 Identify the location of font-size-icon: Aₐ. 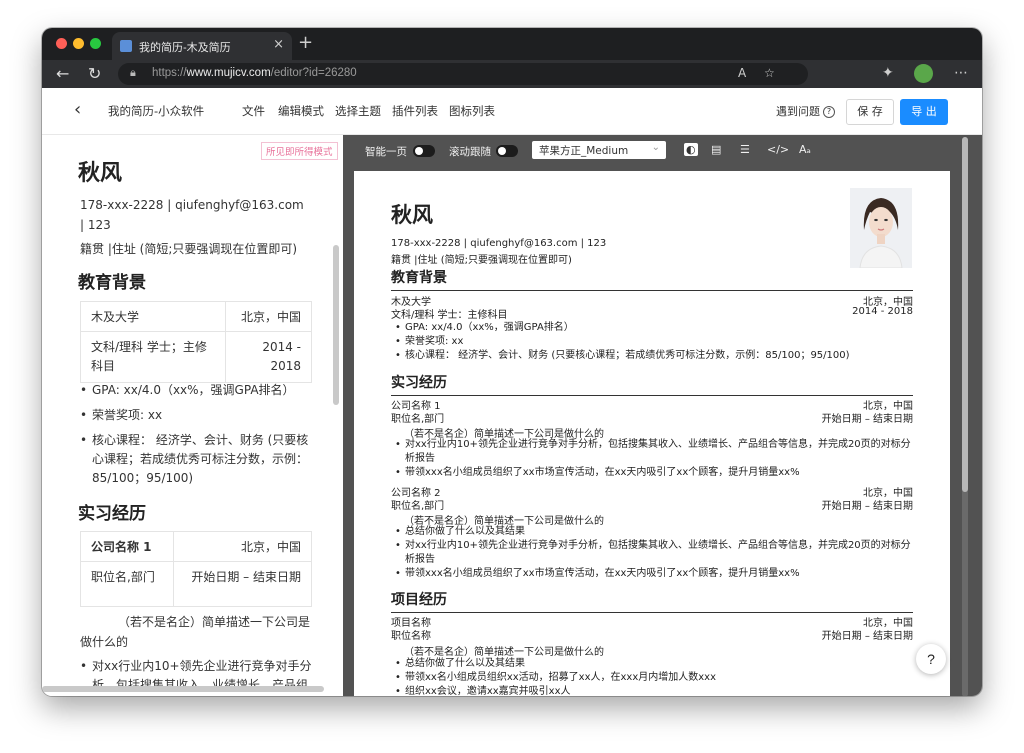
(805, 149).